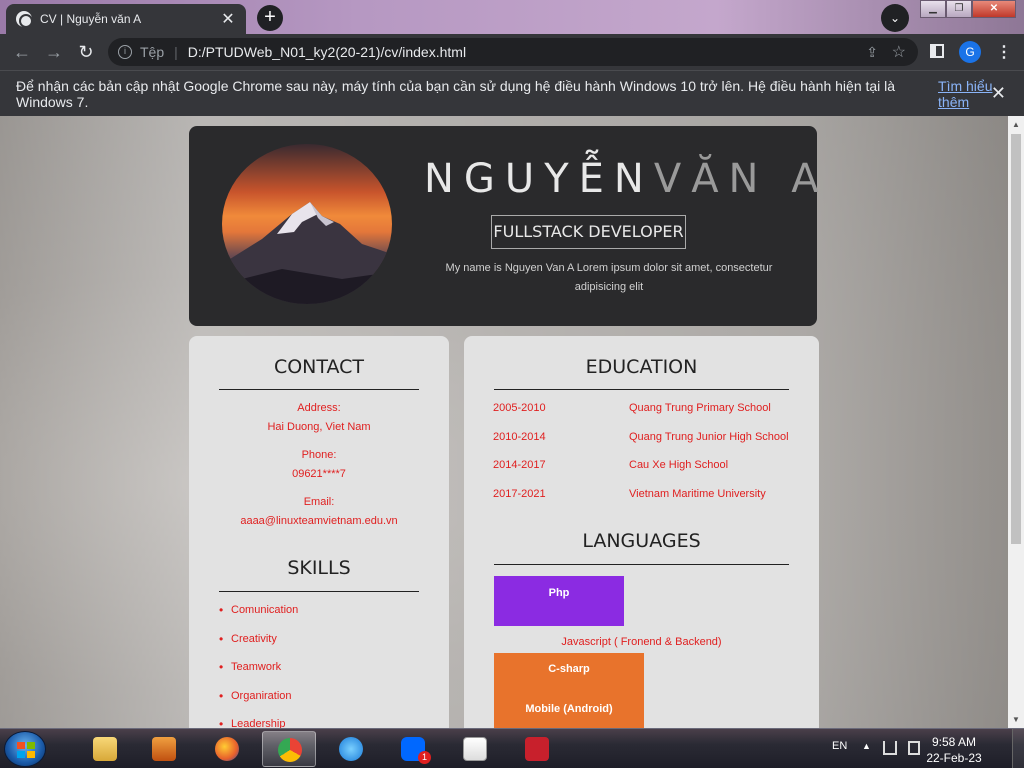 This screenshot has width=1024, height=768. I want to click on window-controls: ▁ ❐ ✕, so click(968, 9).